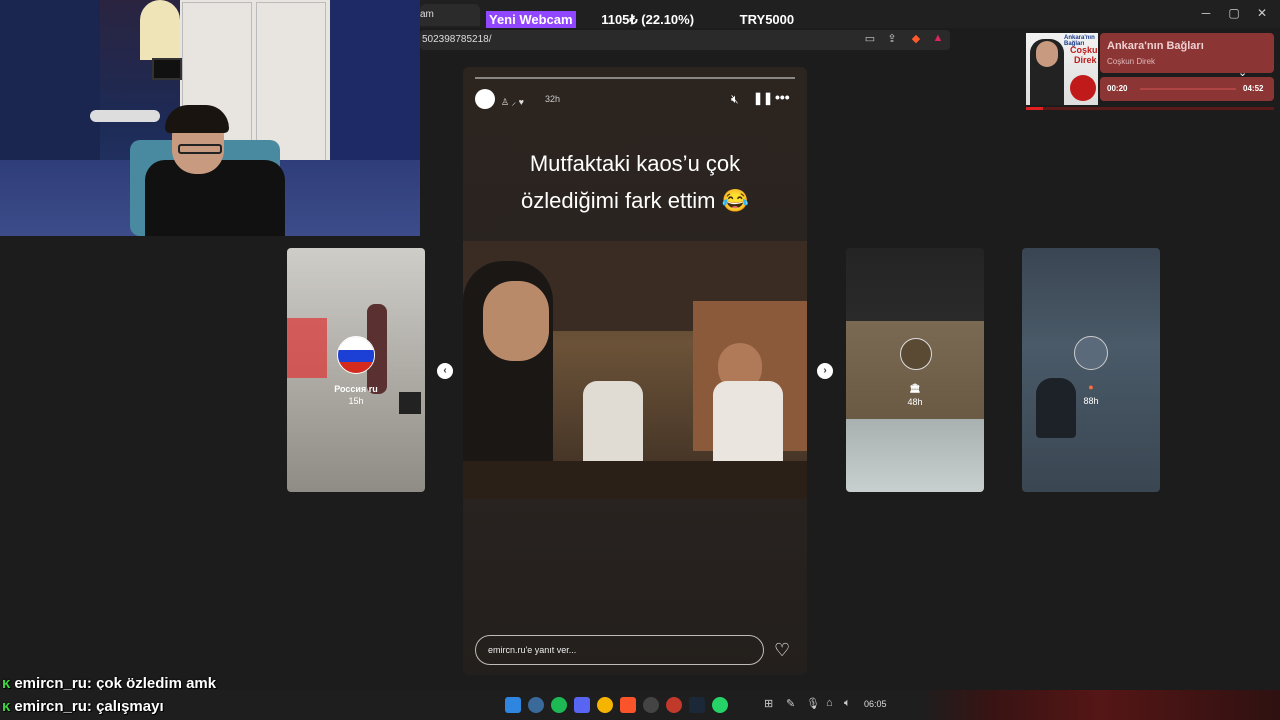  Describe the element at coordinates (635, 163) in the screenshot. I see `caption-line-1: Mutfaktaki kaos’u çok` at that location.